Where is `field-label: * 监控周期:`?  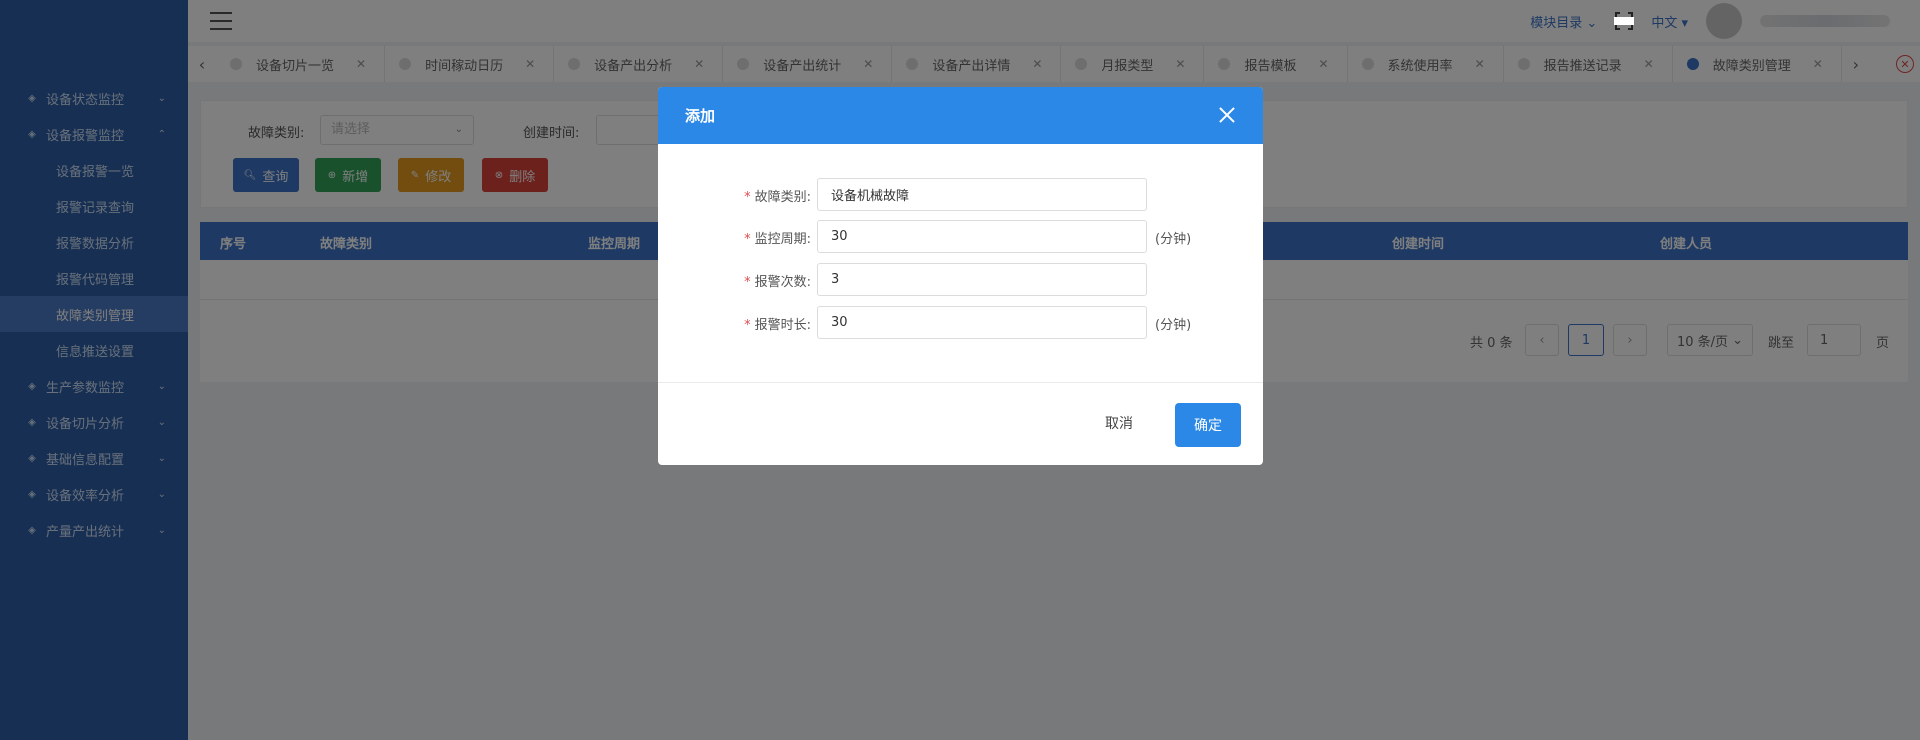
field-label: * 监控周期: is located at coordinates (777, 237).